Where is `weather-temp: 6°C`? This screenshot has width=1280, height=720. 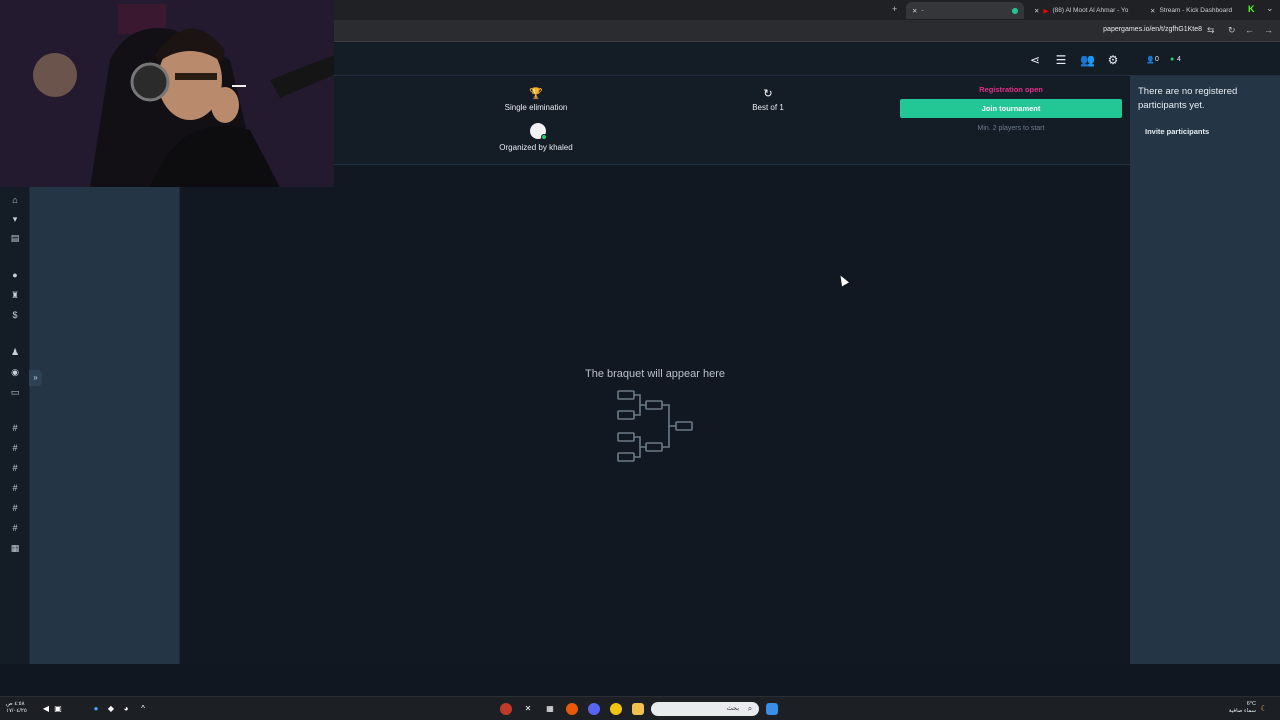 weather-temp: 6°C is located at coordinates (1251, 704).